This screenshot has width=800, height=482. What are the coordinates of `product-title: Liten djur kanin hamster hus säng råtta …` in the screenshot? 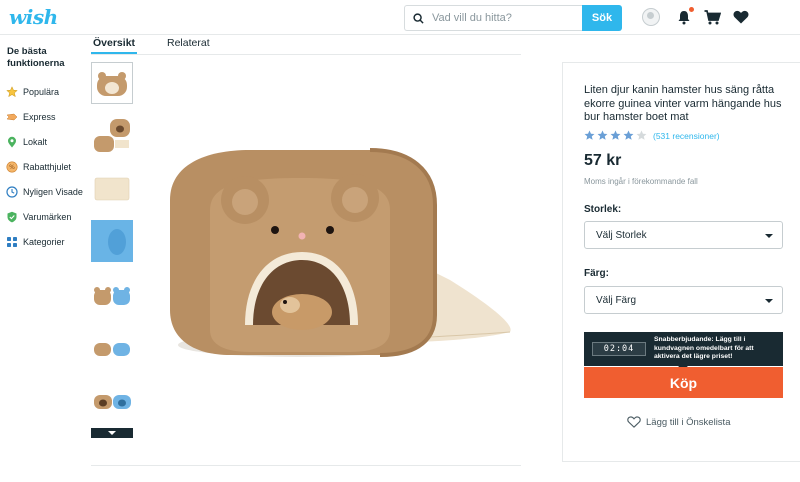 It's located at (683, 103).